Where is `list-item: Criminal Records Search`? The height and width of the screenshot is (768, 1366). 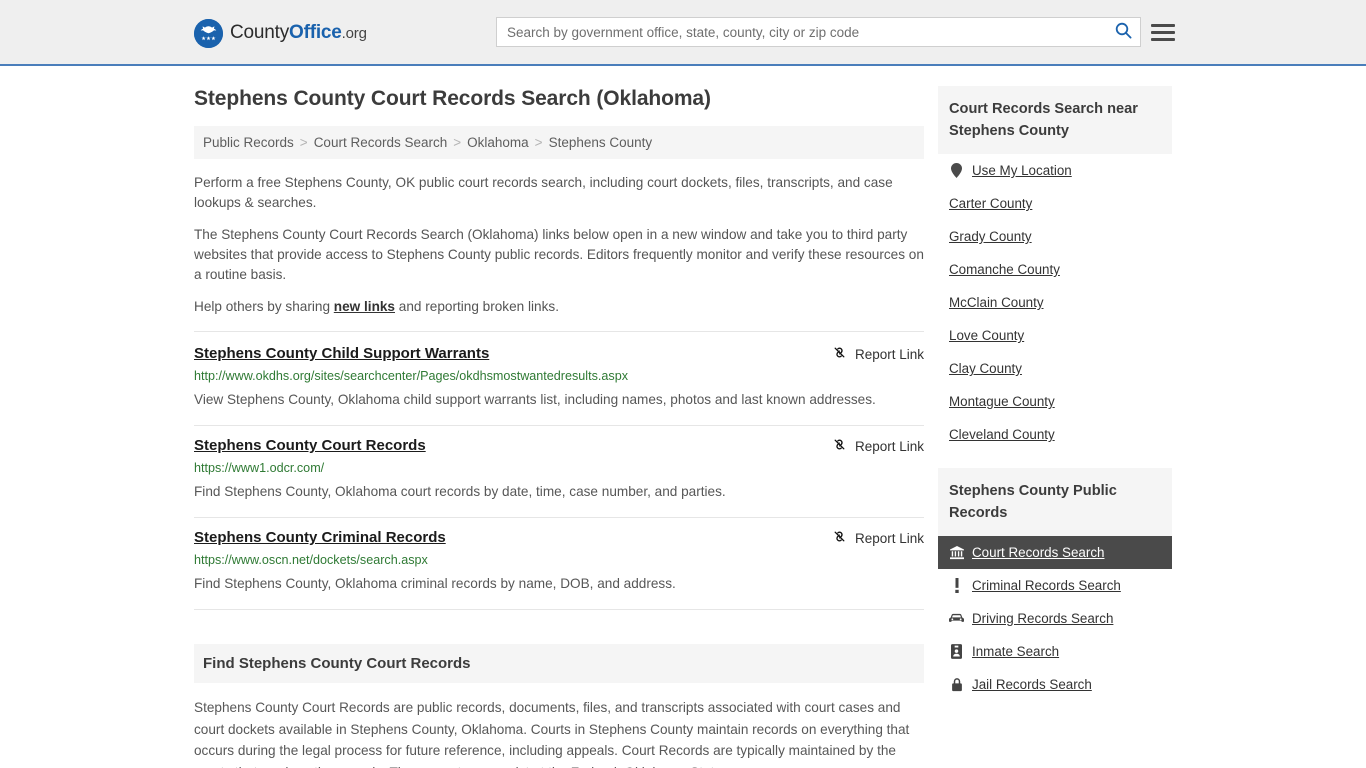
list-item: Criminal Records Search is located at coordinates (1055, 585).